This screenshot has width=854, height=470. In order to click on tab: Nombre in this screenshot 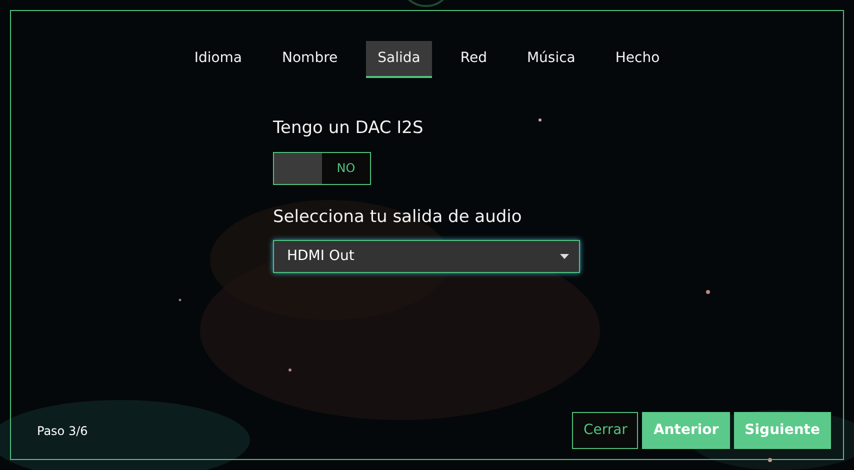, I will do `click(310, 59)`.